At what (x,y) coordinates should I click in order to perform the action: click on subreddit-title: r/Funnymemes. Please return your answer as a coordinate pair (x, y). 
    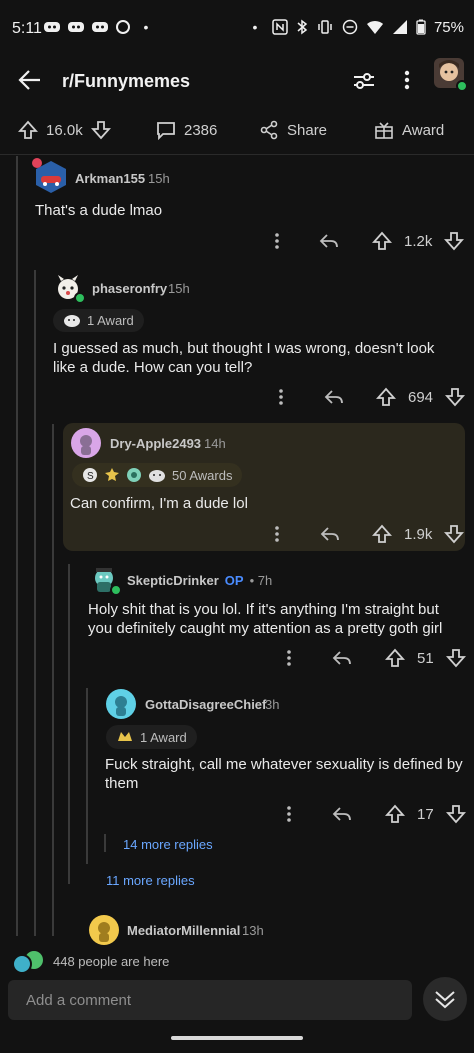
    Looking at the image, I should click on (126, 81).